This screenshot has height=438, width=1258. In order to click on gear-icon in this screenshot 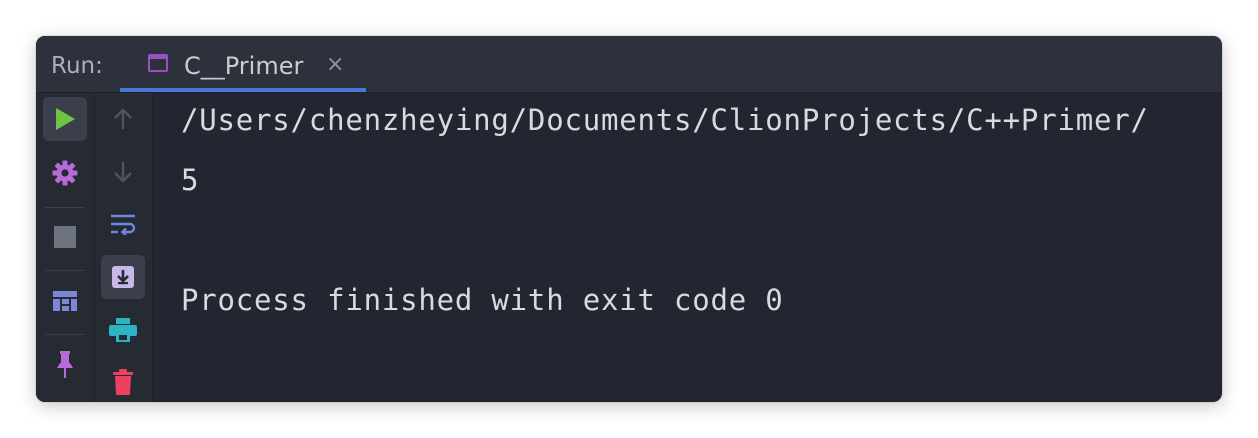, I will do `click(65, 173)`.